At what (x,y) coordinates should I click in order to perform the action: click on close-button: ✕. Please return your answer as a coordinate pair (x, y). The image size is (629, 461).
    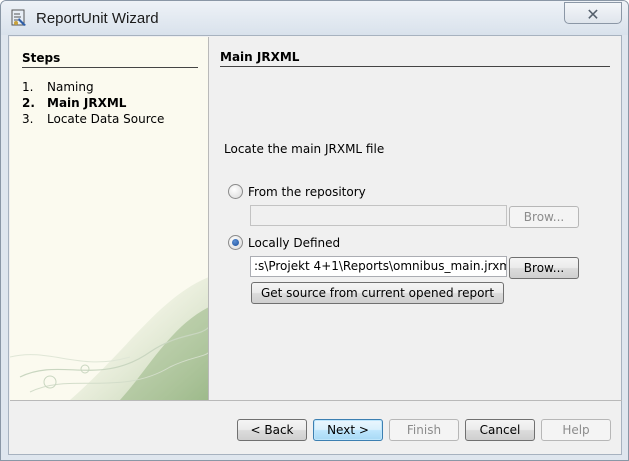
    Looking at the image, I should click on (593, 13).